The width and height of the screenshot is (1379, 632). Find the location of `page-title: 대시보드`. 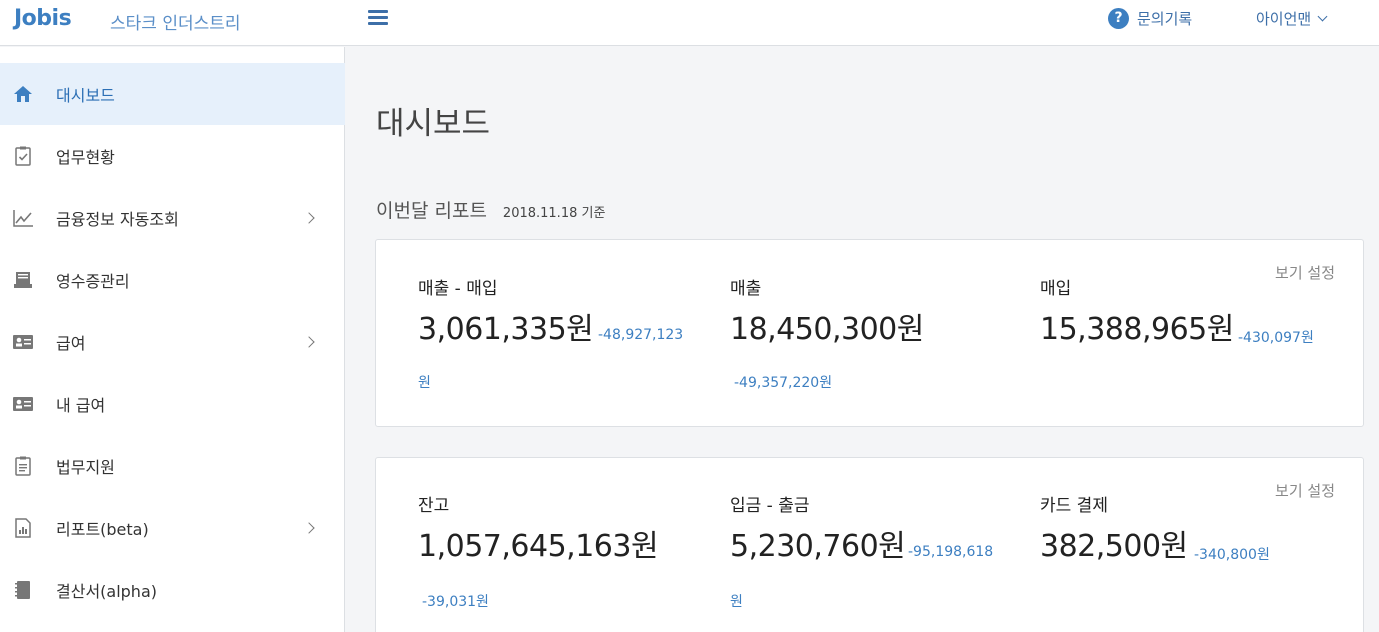

page-title: 대시보드 is located at coordinates (433, 124).